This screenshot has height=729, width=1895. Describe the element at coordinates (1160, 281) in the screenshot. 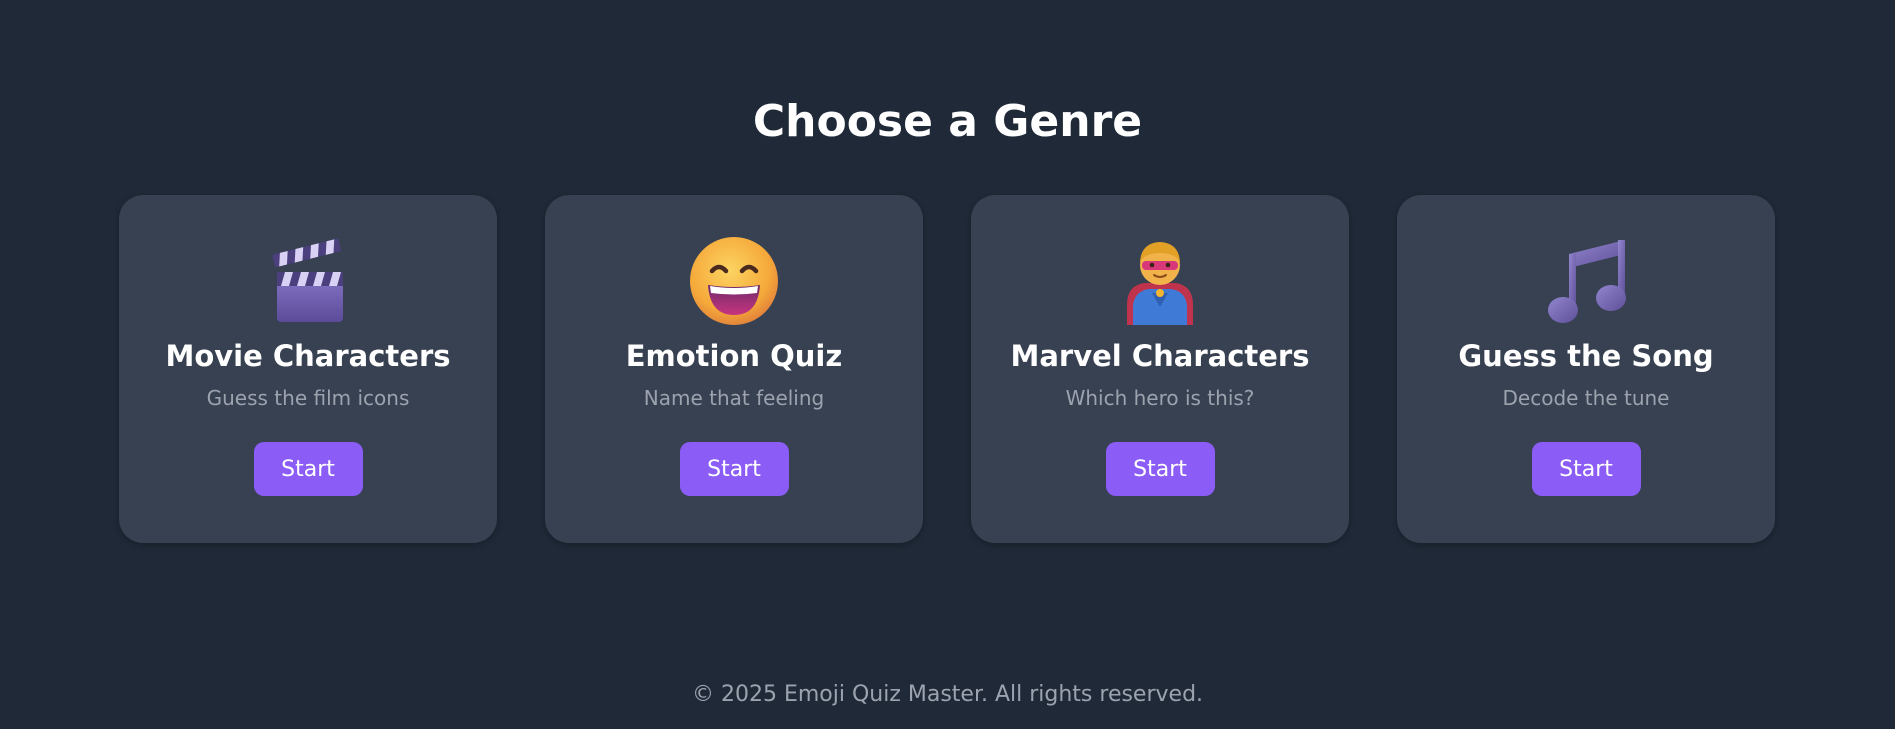

I see `superhero-icon` at that location.